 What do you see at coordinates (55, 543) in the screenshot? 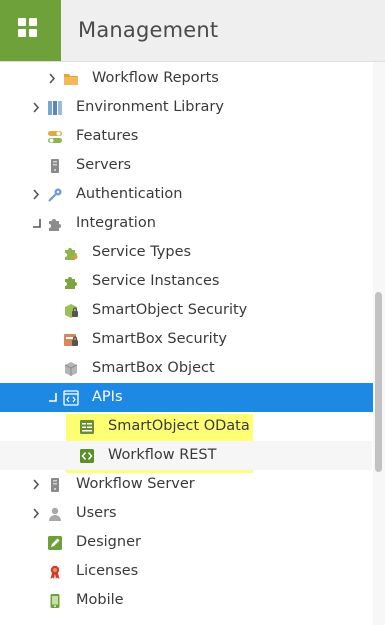
I see `pencil-icon` at bounding box center [55, 543].